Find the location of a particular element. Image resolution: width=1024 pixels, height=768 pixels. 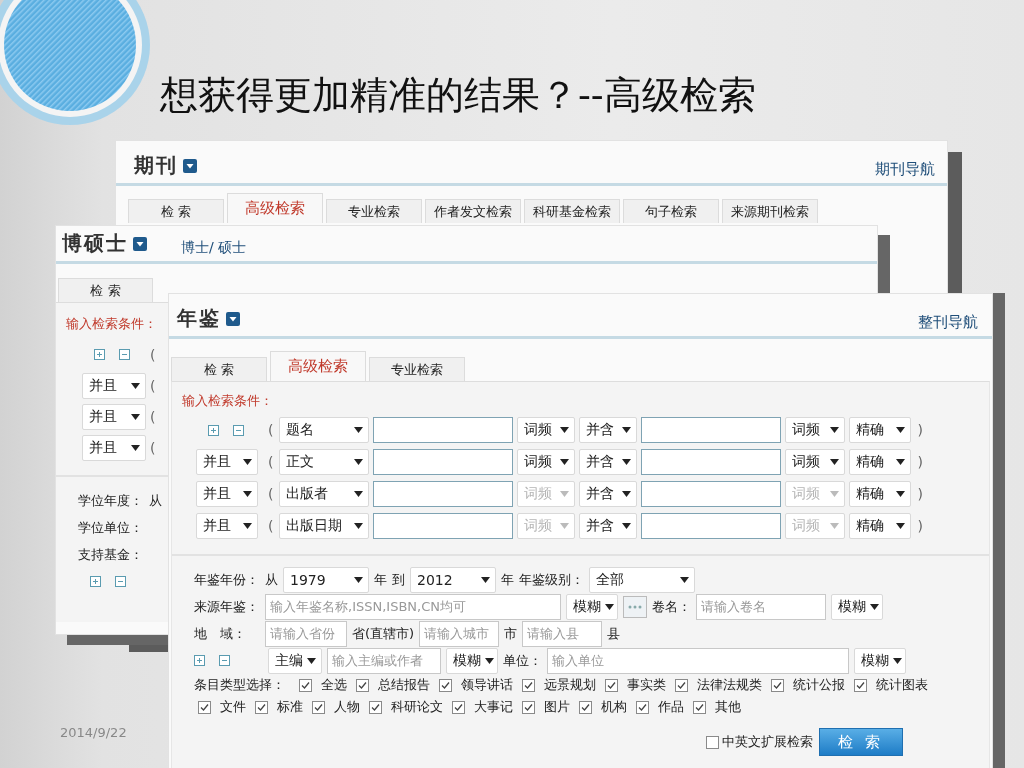

nav-link: 整刊导航 is located at coordinates (948, 322).